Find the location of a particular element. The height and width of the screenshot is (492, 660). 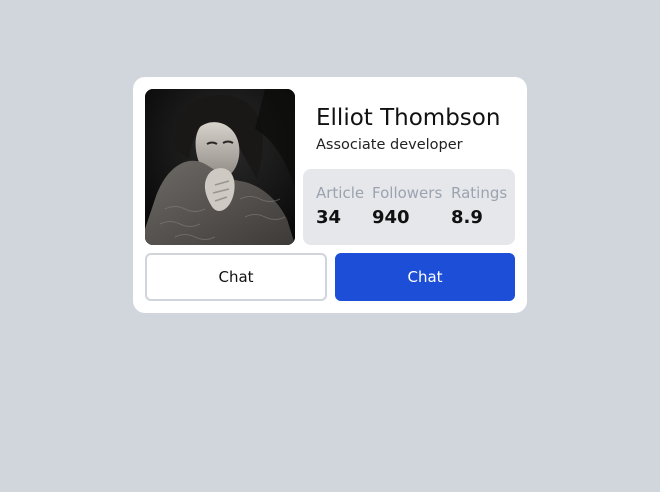

profile-role: Associate developer is located at coordinates (389, 145).